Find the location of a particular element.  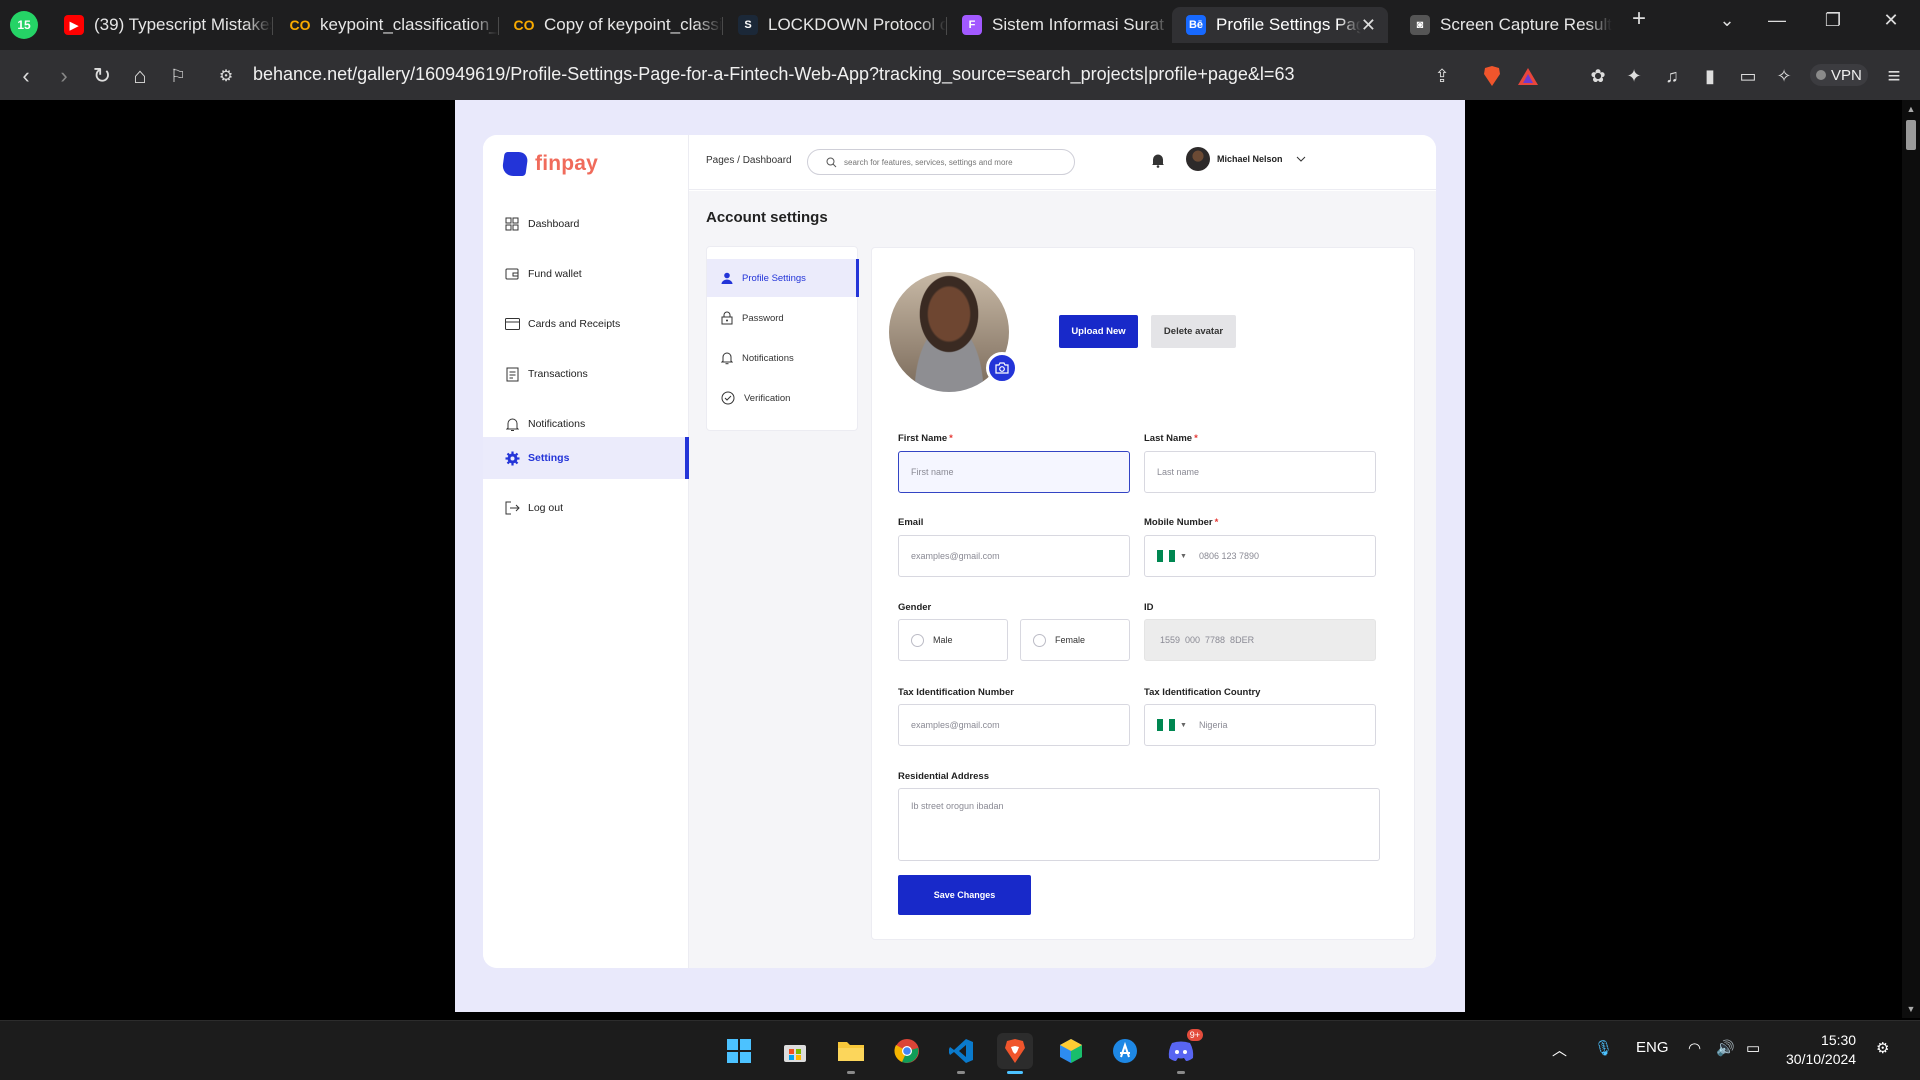

subnav-item-verification: Verification is located at coordinates (783, 398).